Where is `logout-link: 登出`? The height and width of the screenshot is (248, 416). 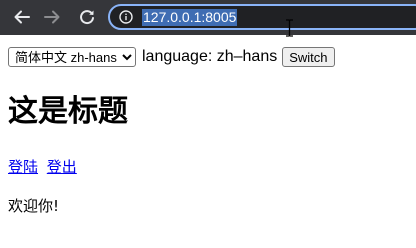
logout-link: 登出 is located at coordinates (62, 167).